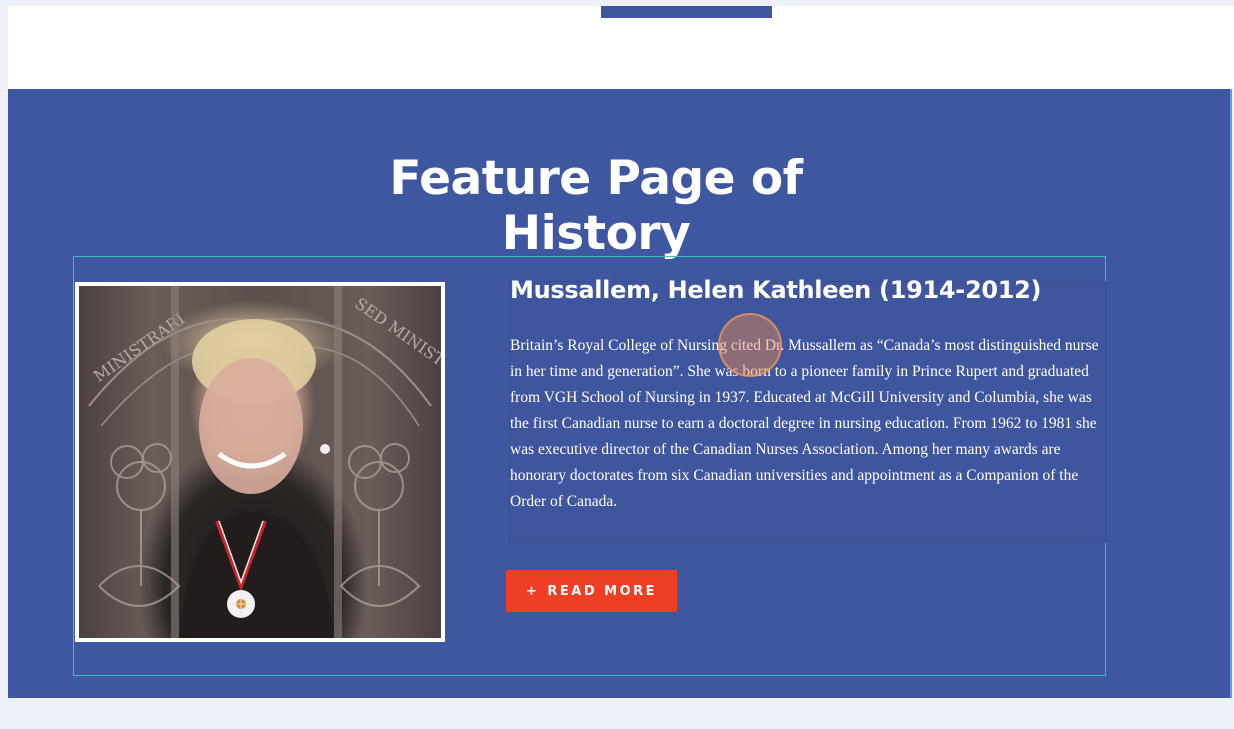 The height and width of the screenshot is (729, 1234). I want to click on nav-tab-indicator, so click(686, 12).